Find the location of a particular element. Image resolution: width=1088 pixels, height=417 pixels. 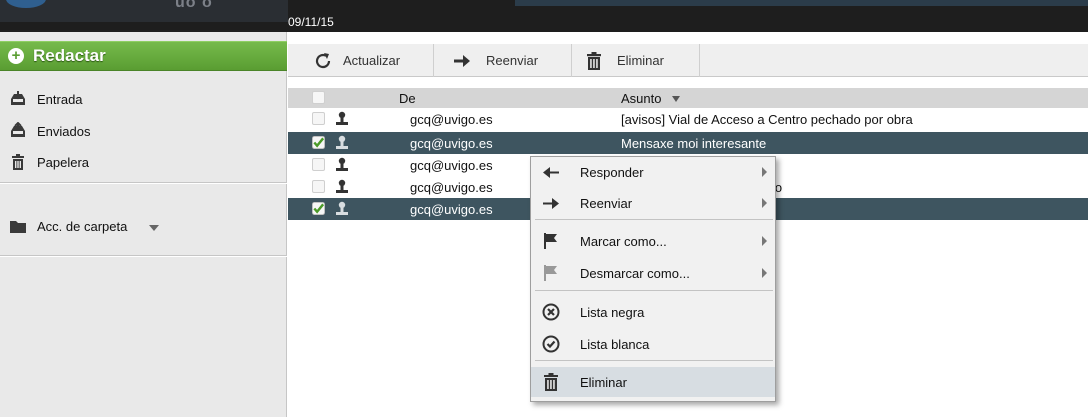

compose-label: Redactar is located at coordinates (69, 55).